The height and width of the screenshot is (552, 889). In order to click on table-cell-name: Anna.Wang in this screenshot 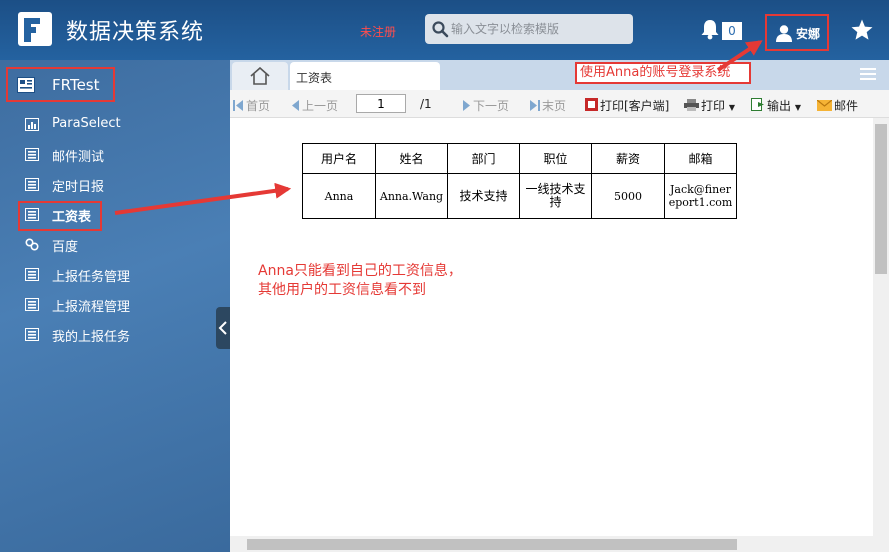, I will do `click(411, 196)`.